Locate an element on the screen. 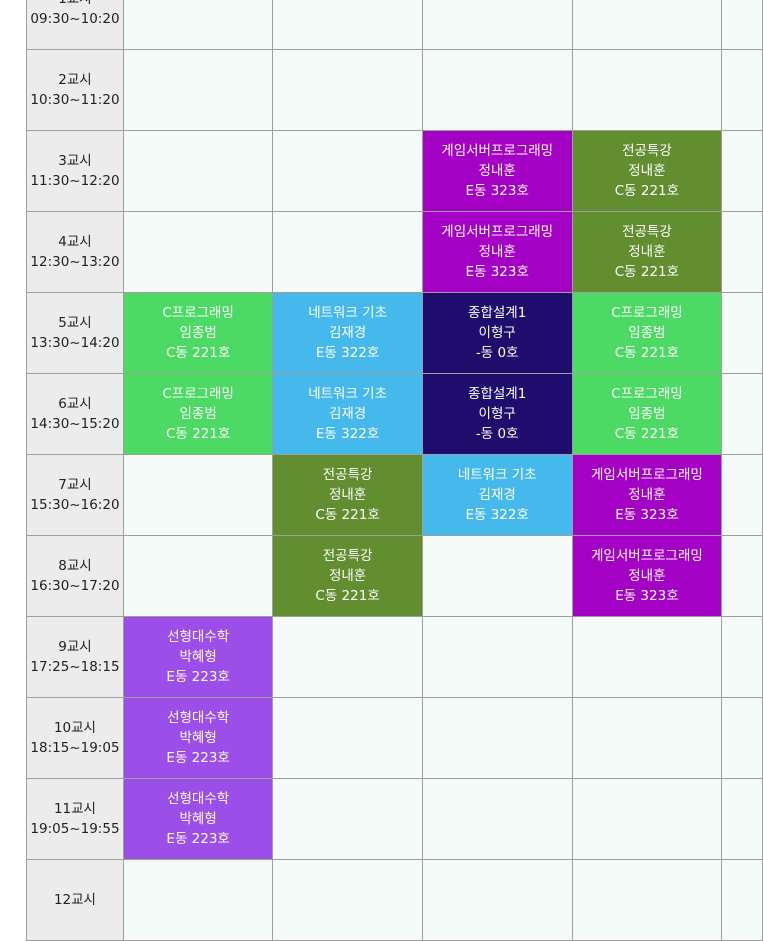 The height and width of the screenshot is (941, 763). period-row: 2교시 10:30~11:20 is located at coordinates (394, 90).